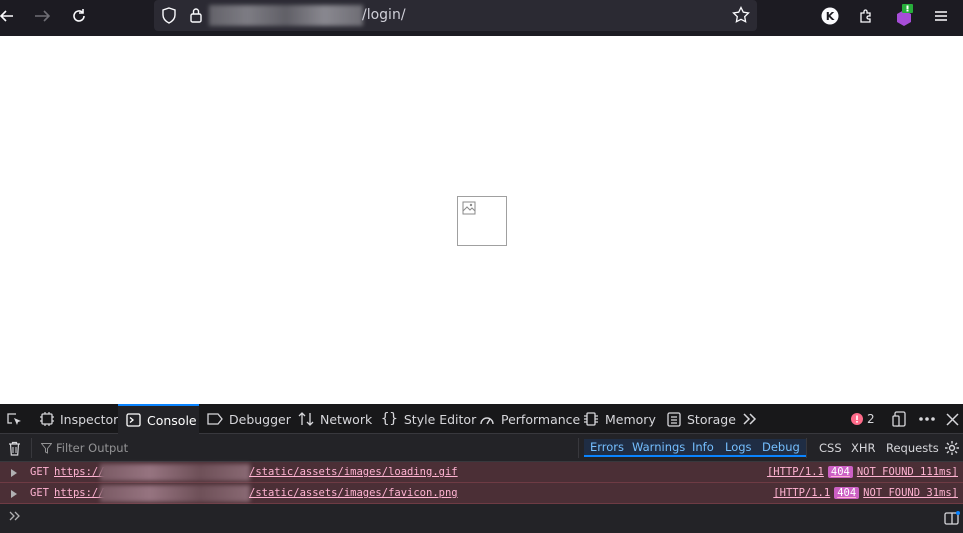 The image size is (963, 533). What do you see at coordinates (306, 448) in the screenshot?
I see `filter-output-input: Filter Output` at bounding box center [306, 448].